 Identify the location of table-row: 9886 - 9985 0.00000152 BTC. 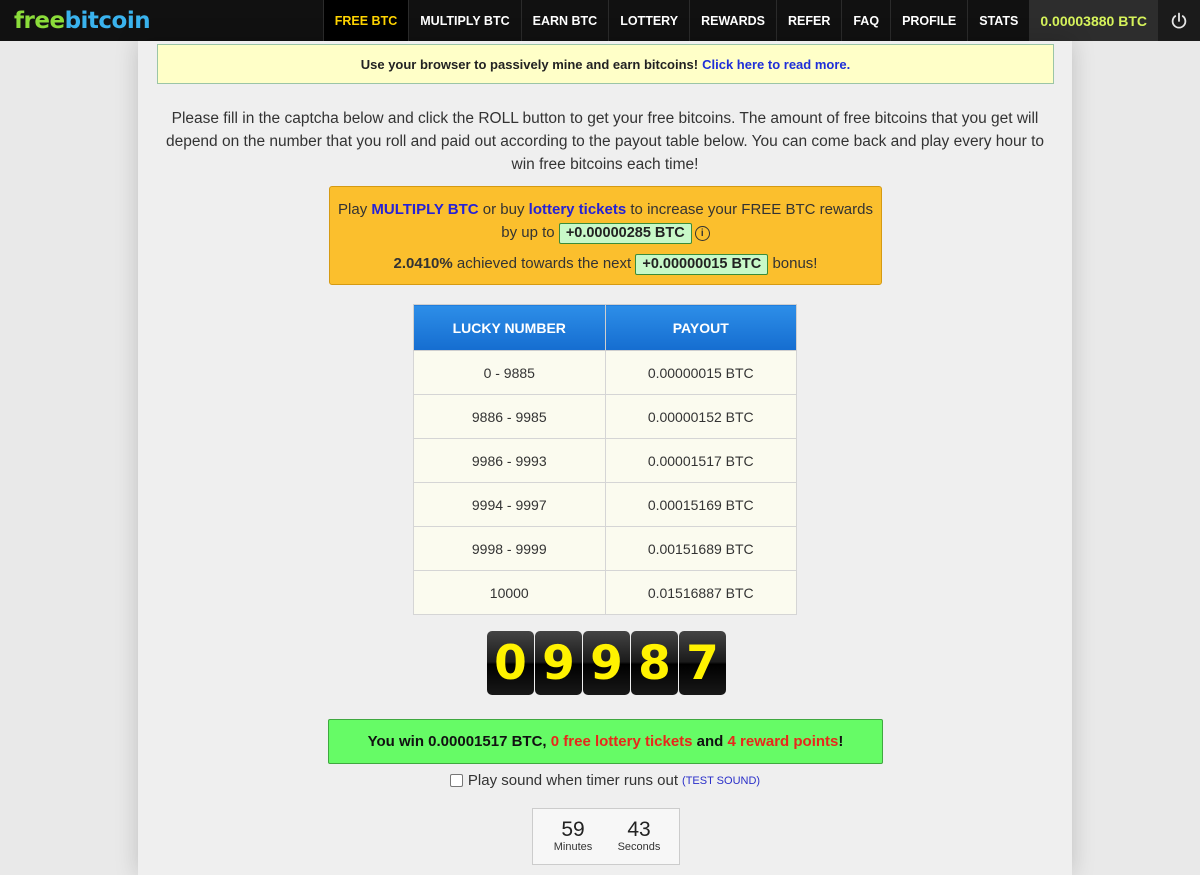
(605, 416).